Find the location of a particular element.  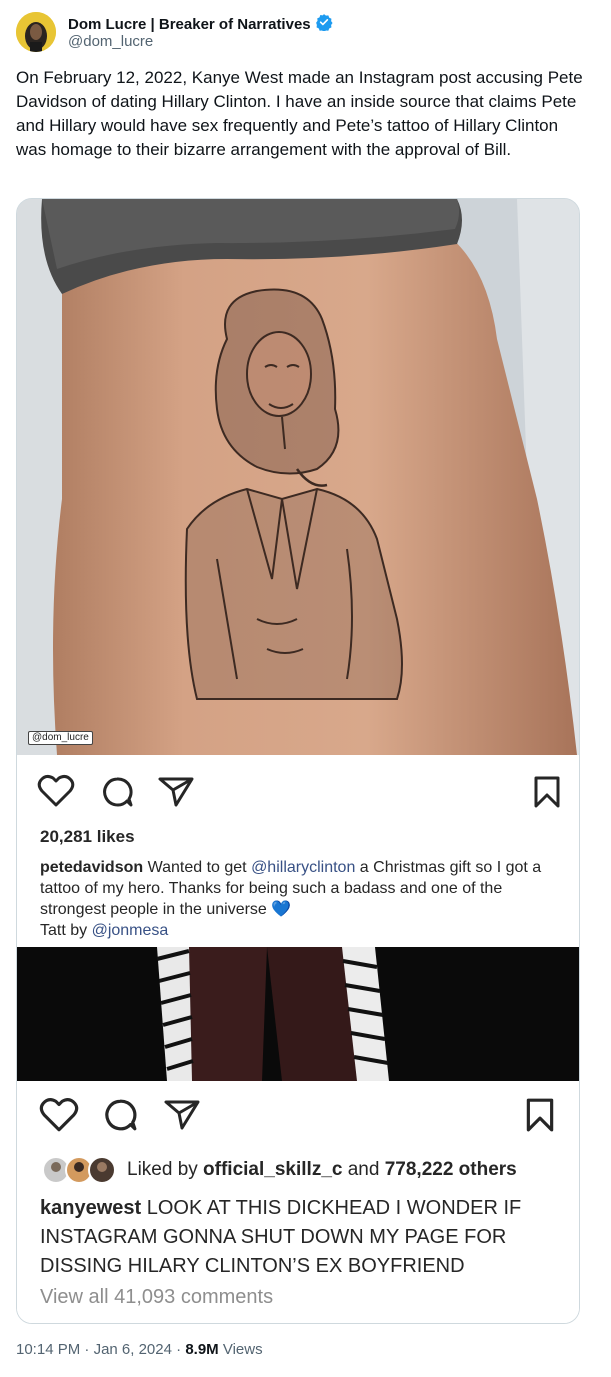

views-count: 8.9M is located at coordinates (202, 1349).